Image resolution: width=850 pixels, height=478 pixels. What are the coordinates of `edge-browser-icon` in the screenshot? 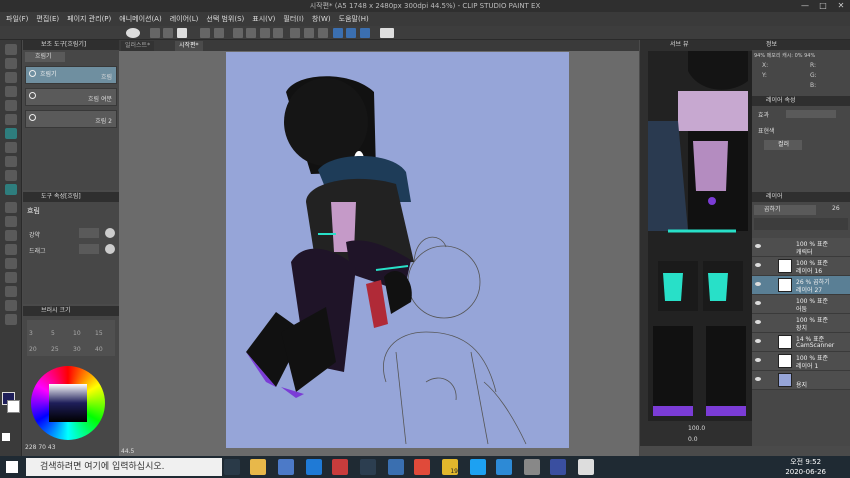 It's located at (314, 467).